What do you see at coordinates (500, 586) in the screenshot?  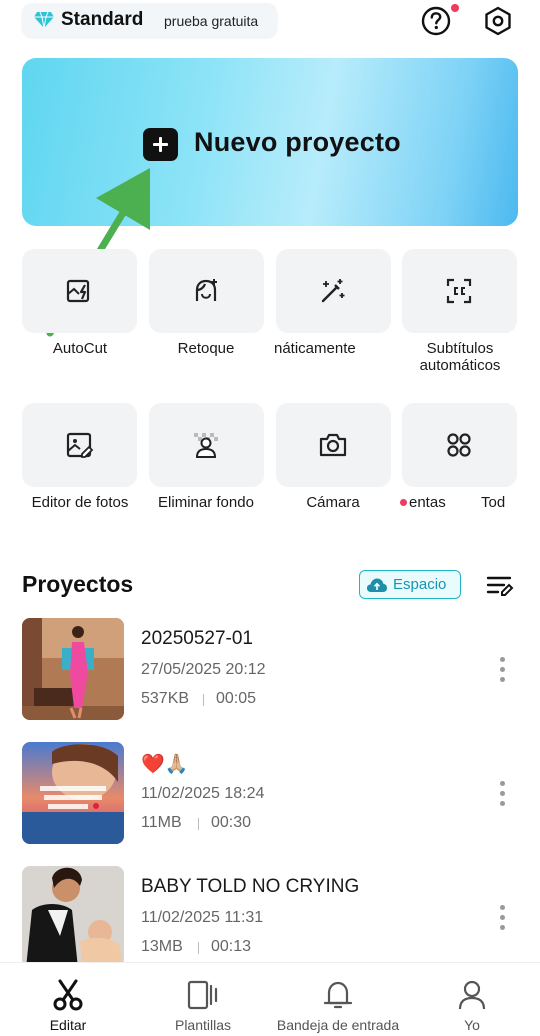 I see `list-edit-icon` at bounding box center [500, 586].